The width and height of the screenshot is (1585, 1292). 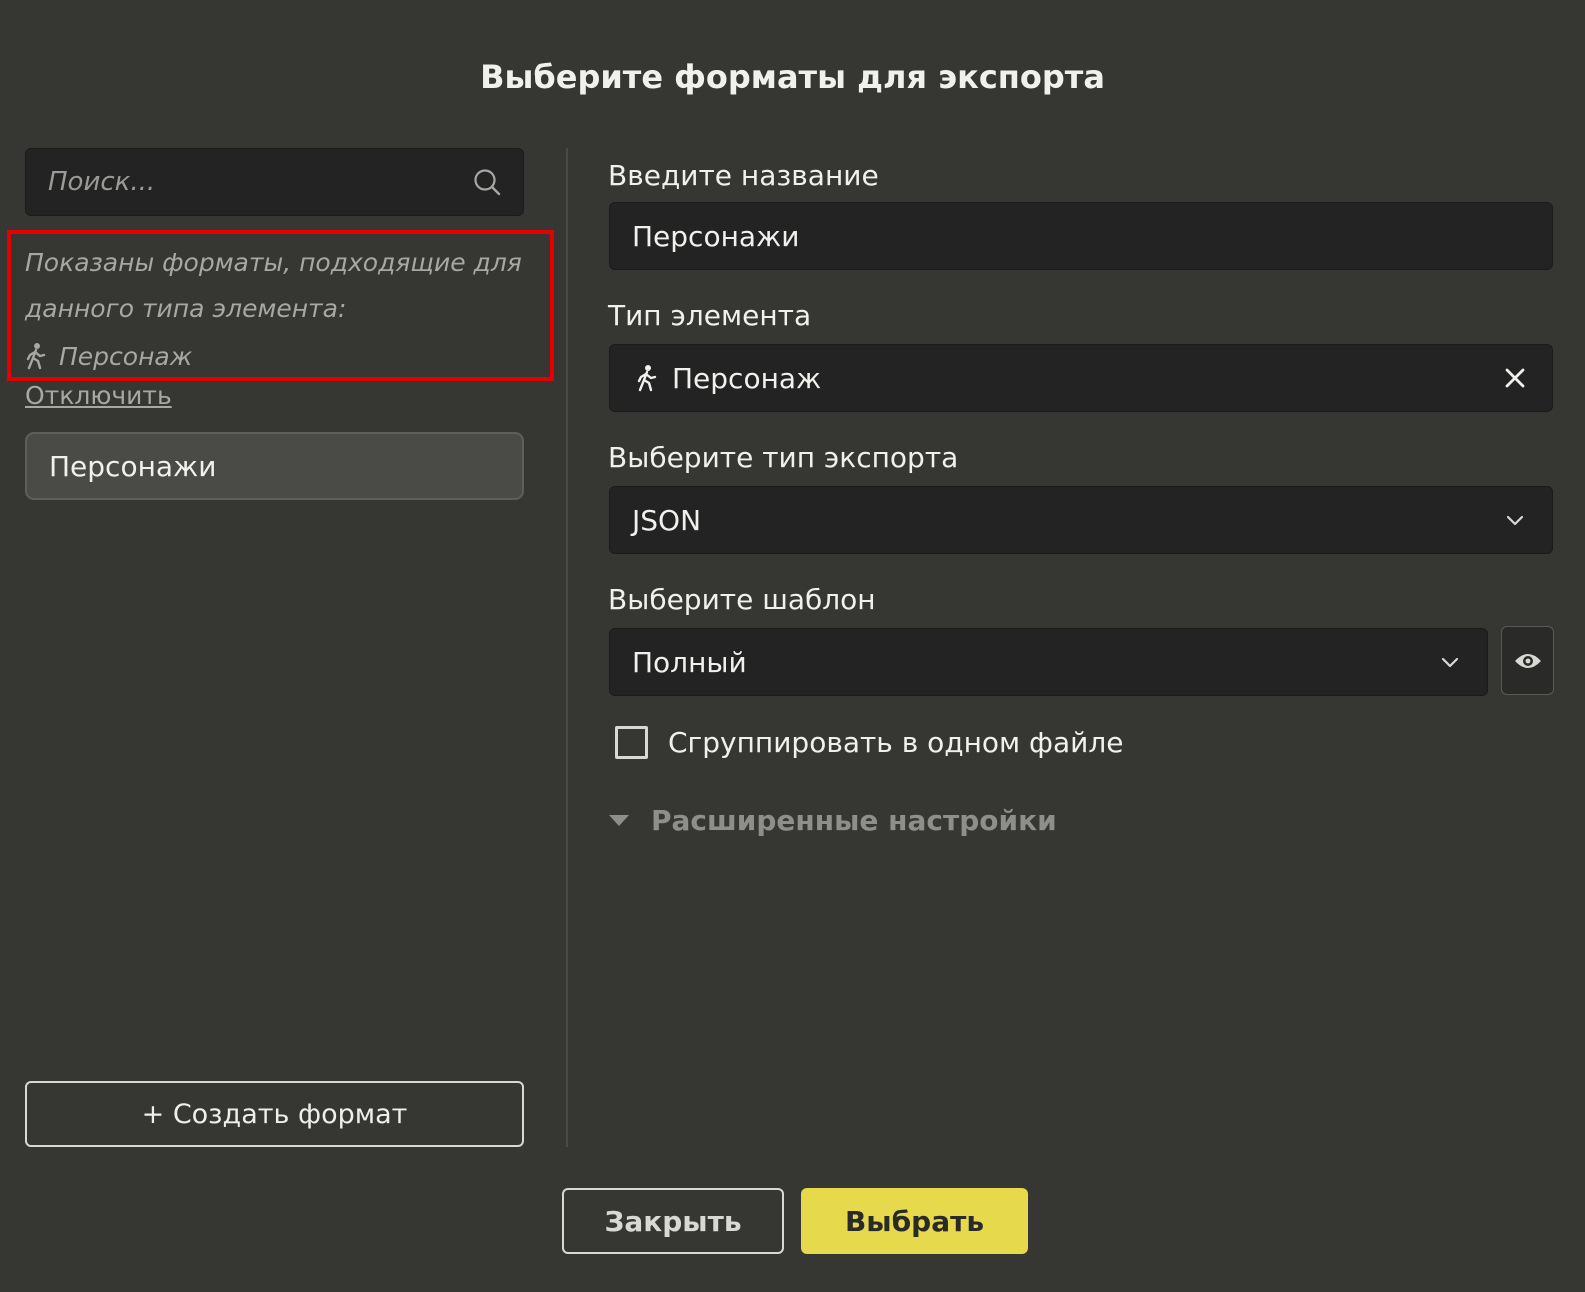 What do you see at coordinates (274, 1114) in the screenshot?
I see `create-format-button: + Создать формат` at bounding box center [274, 1114].